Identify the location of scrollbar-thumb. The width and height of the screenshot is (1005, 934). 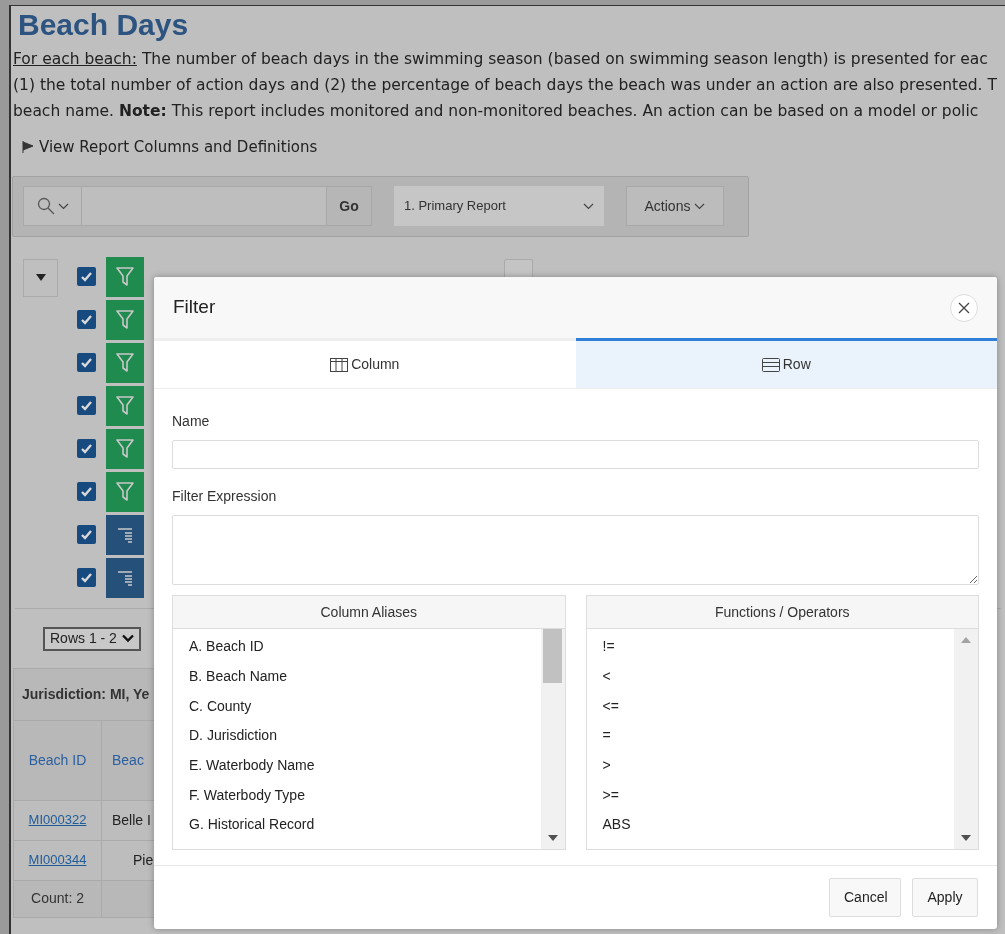
(552, 656).